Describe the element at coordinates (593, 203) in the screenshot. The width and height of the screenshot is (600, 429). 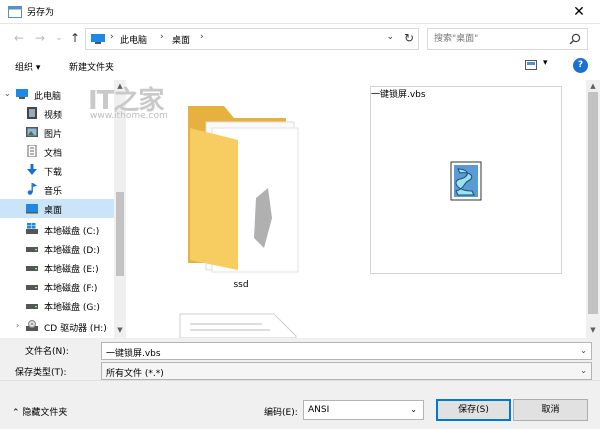
I see `content-scroll-thumb` at that location.